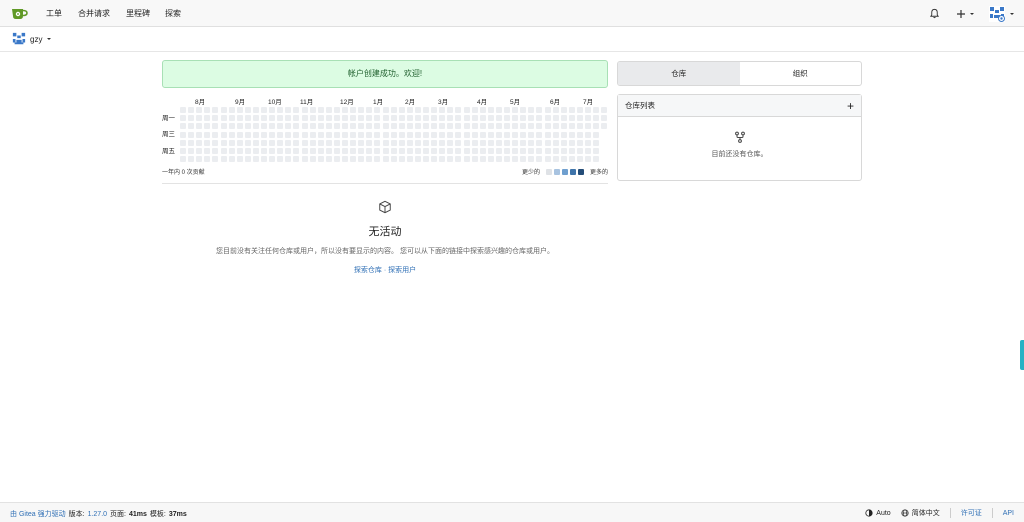 The height and width of the screenshot is (522, 1024). What do you see at coordinates (801, 73) in the screenshot?
I see `tab-orgs: 组织` at bounding box center [801, 73].